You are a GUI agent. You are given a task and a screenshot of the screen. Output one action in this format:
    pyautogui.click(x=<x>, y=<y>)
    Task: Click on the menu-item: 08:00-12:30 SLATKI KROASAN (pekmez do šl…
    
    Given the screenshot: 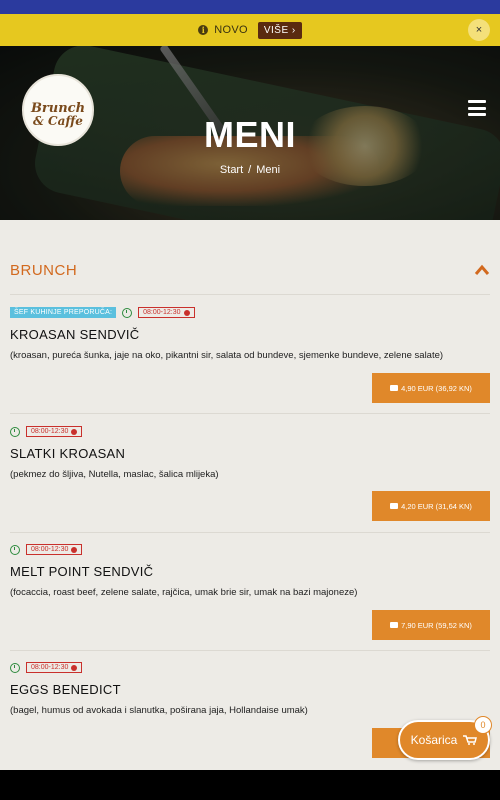 What is the action you would take?
    pyautogui.click(x=250, y=479)
    